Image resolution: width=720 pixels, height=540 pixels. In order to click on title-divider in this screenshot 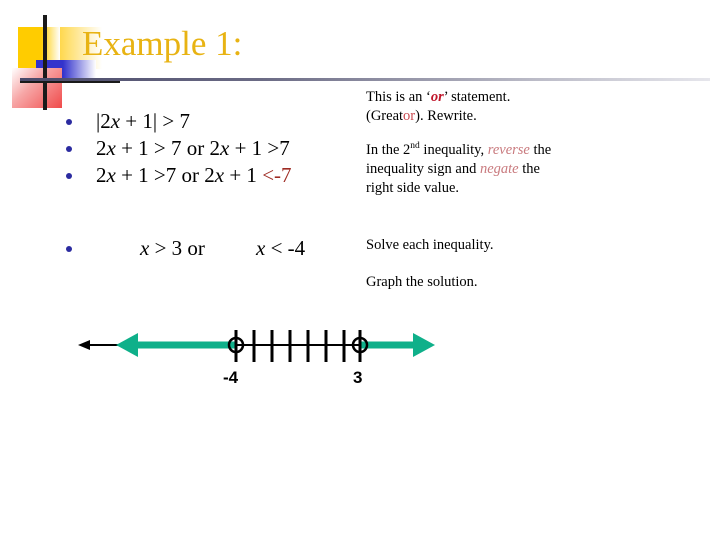, I will do `click(365, 79)`.